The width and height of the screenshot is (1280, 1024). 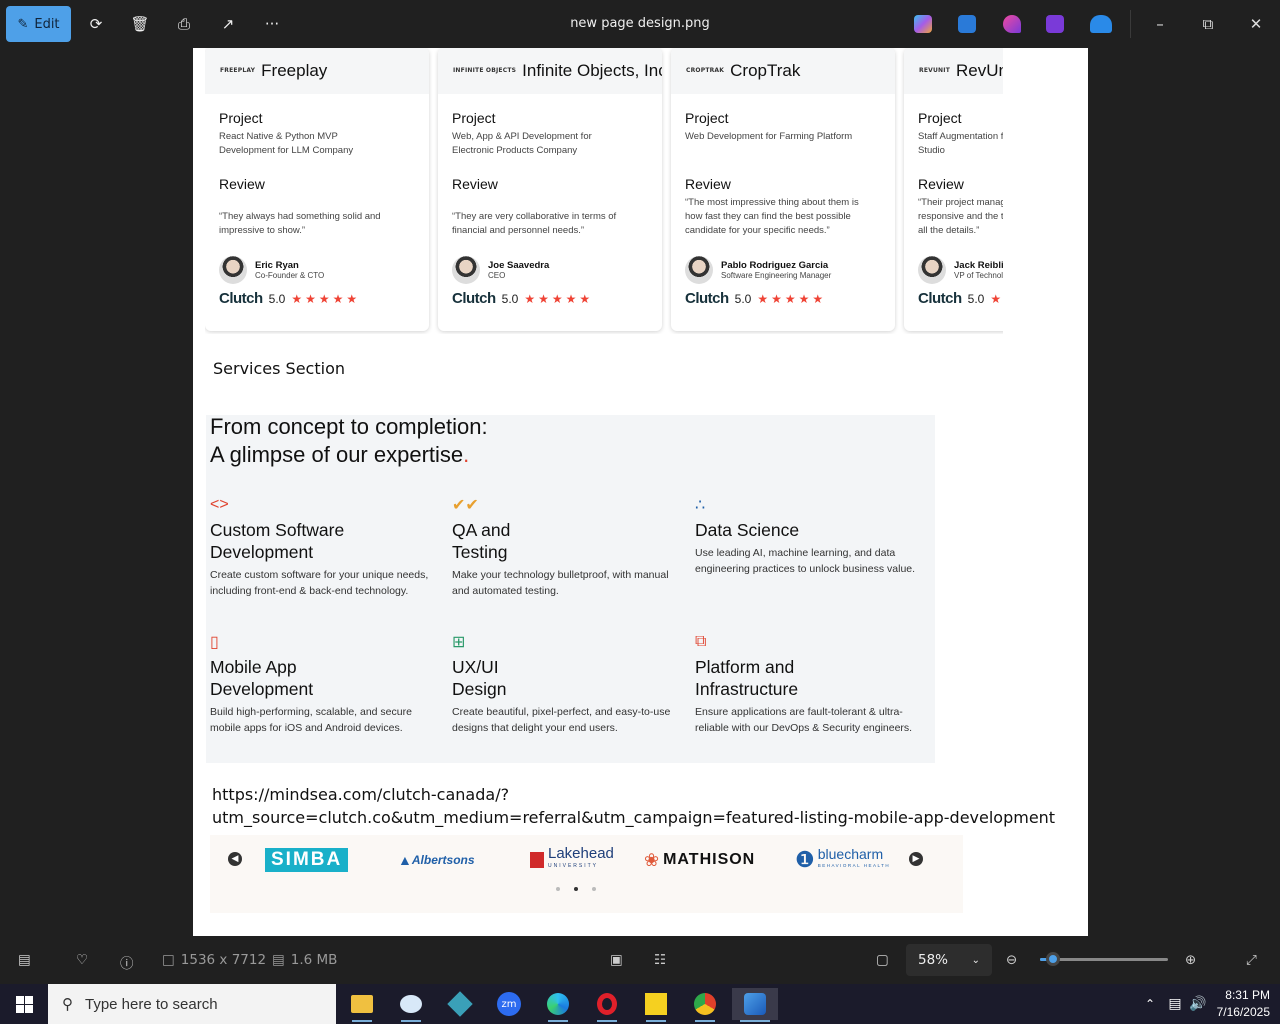 I want to click on zoom-slider-thumb, so click(x=1052, y=959).